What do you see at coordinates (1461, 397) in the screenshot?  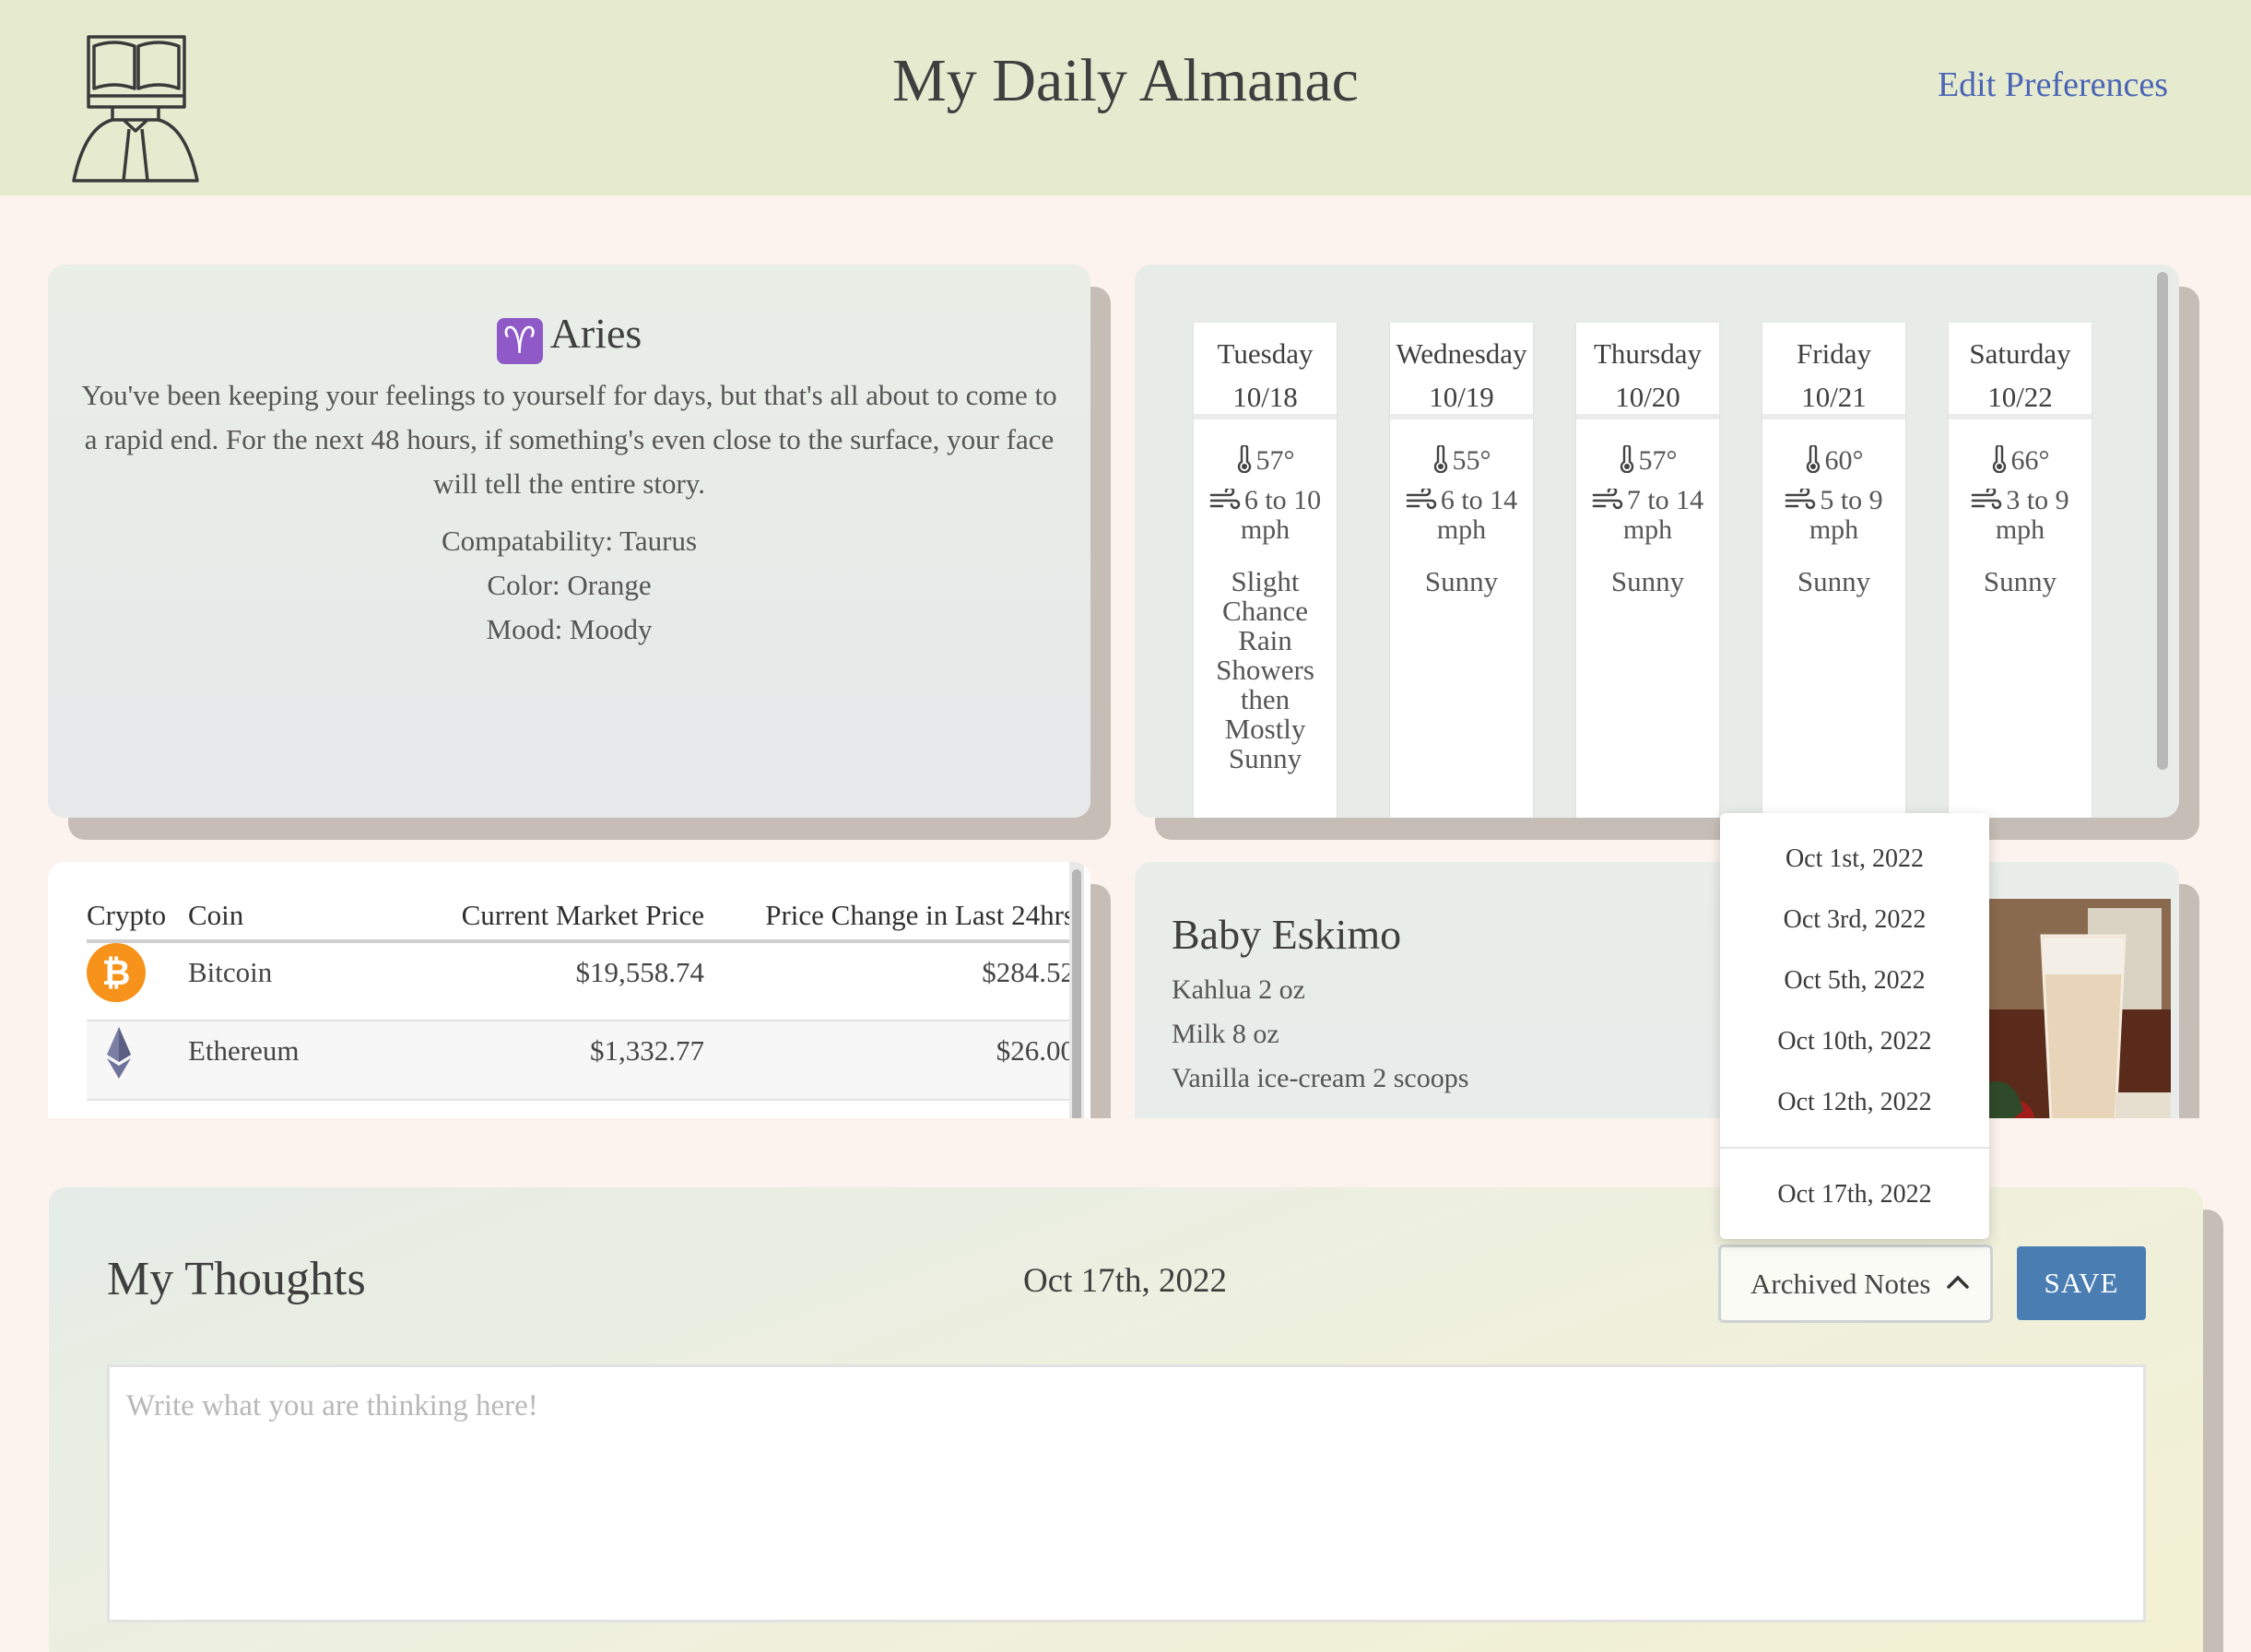 I see `weather-day-date: 10/19` at bounding box center [1461, 397].